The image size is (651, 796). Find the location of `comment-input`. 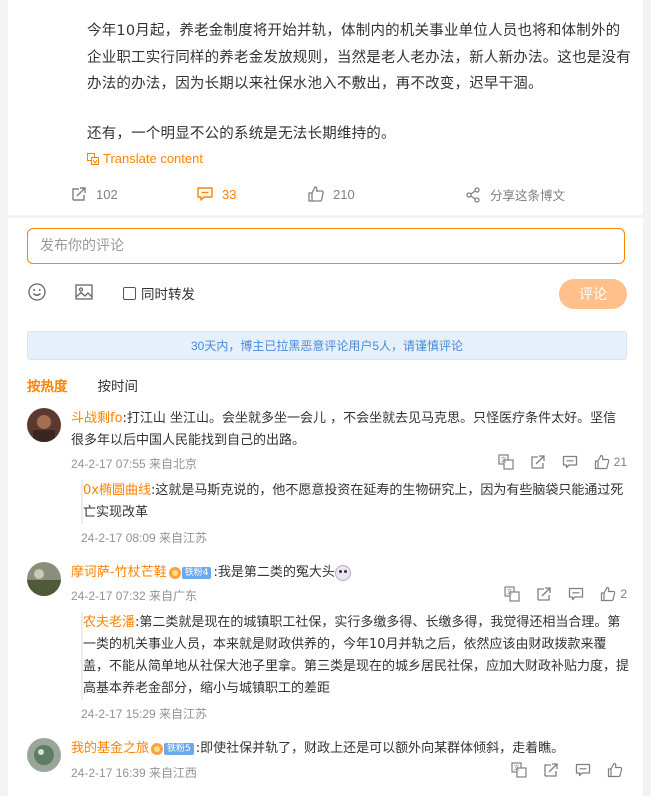

comment-input is located at coordinates (326, 246).